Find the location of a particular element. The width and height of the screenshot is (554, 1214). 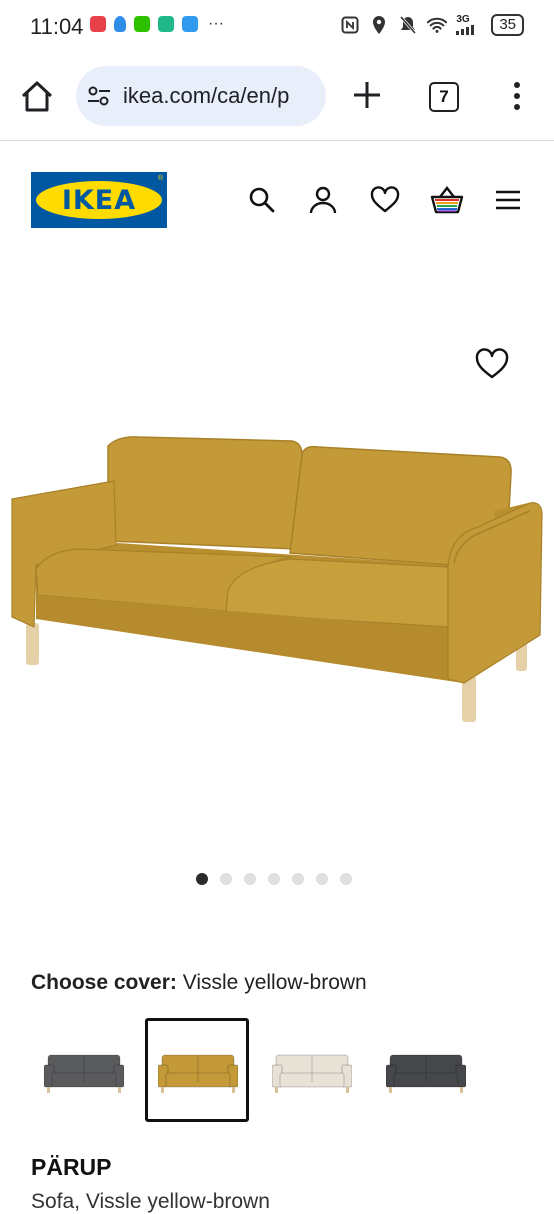

huawei-app-icon is located at coordinates (98, 24).